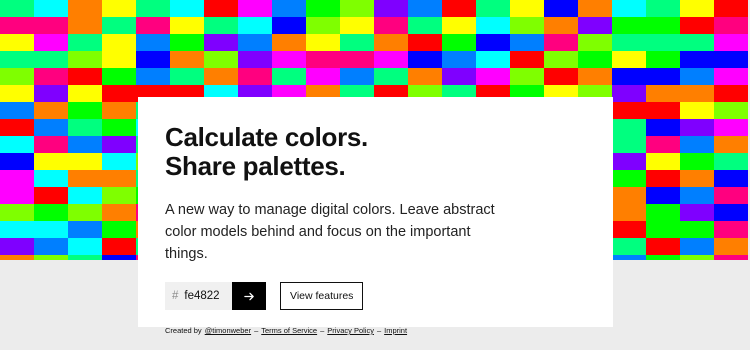 Image resolution: width=750 pixels, height=350 pixels. I want to click on calculate-button, so click(249, 296).